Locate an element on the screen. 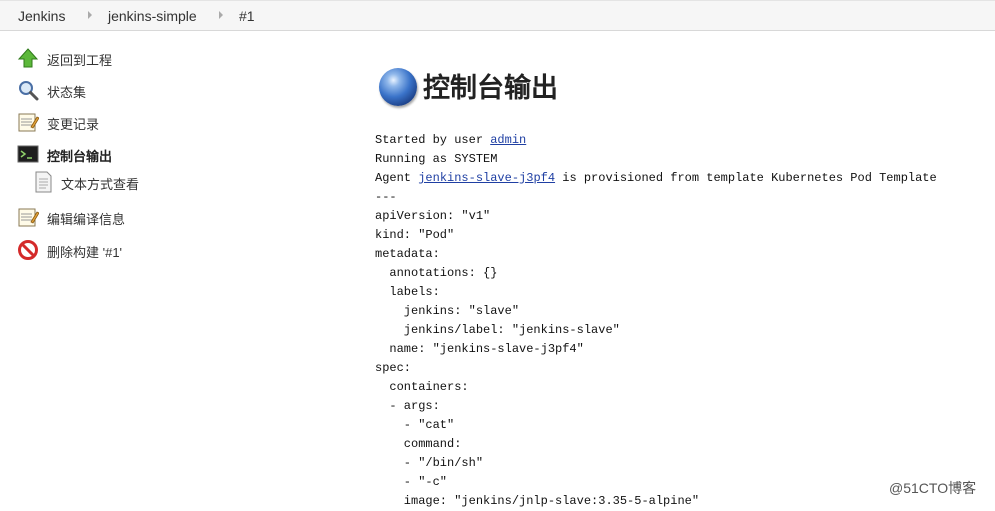 Image resolution: width=995 pixels, height=511 pixels. console-line: - "/bin/sh" is located at coordinates (429, 463).